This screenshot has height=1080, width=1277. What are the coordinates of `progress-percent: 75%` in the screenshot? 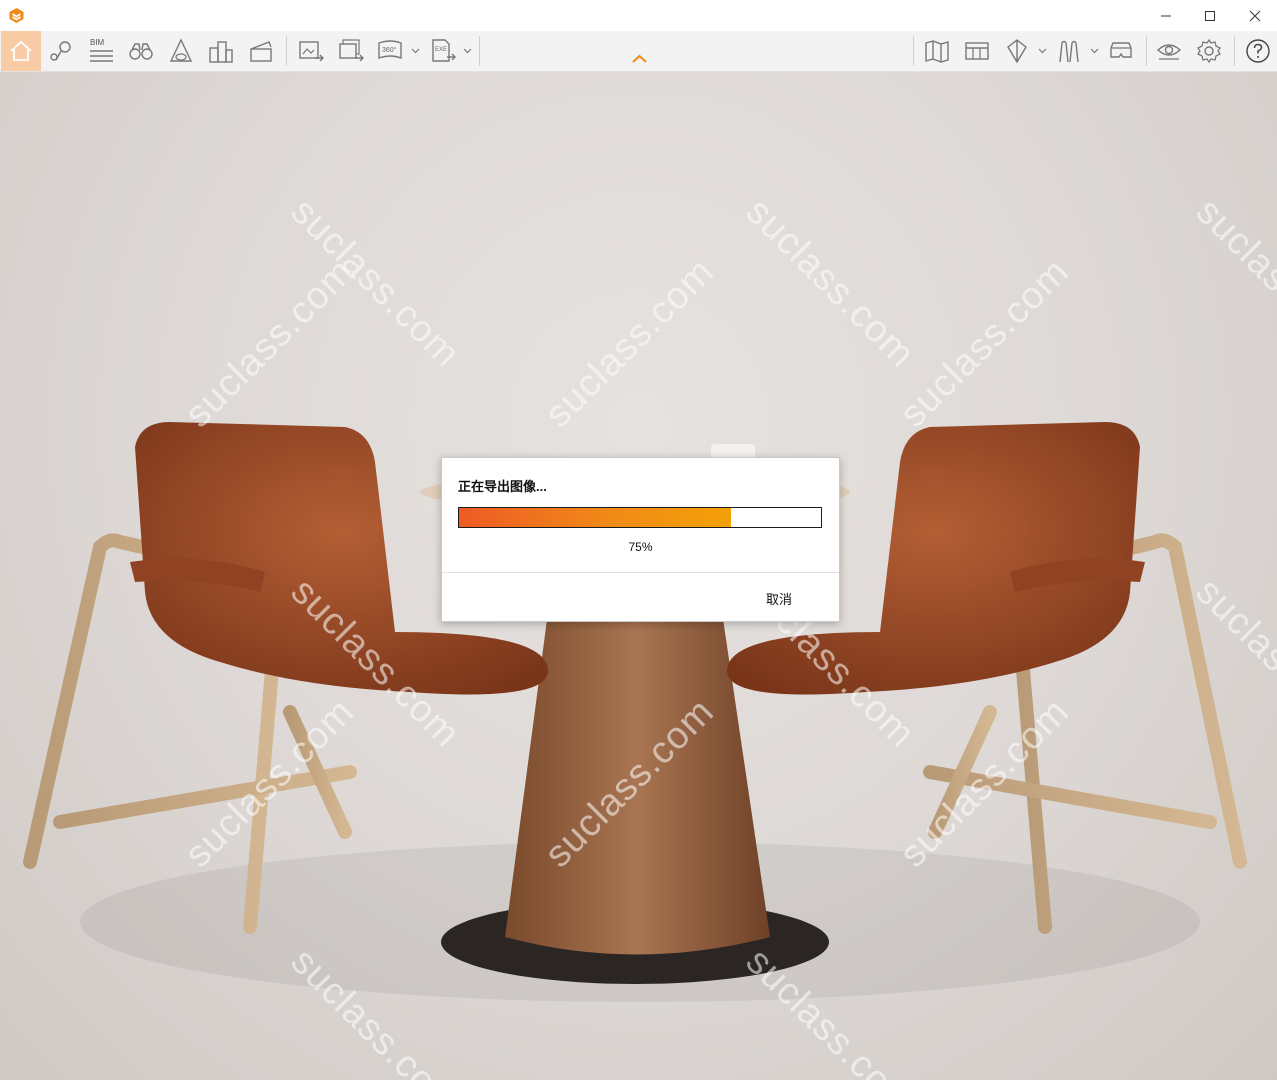 It's located at (640, 547).